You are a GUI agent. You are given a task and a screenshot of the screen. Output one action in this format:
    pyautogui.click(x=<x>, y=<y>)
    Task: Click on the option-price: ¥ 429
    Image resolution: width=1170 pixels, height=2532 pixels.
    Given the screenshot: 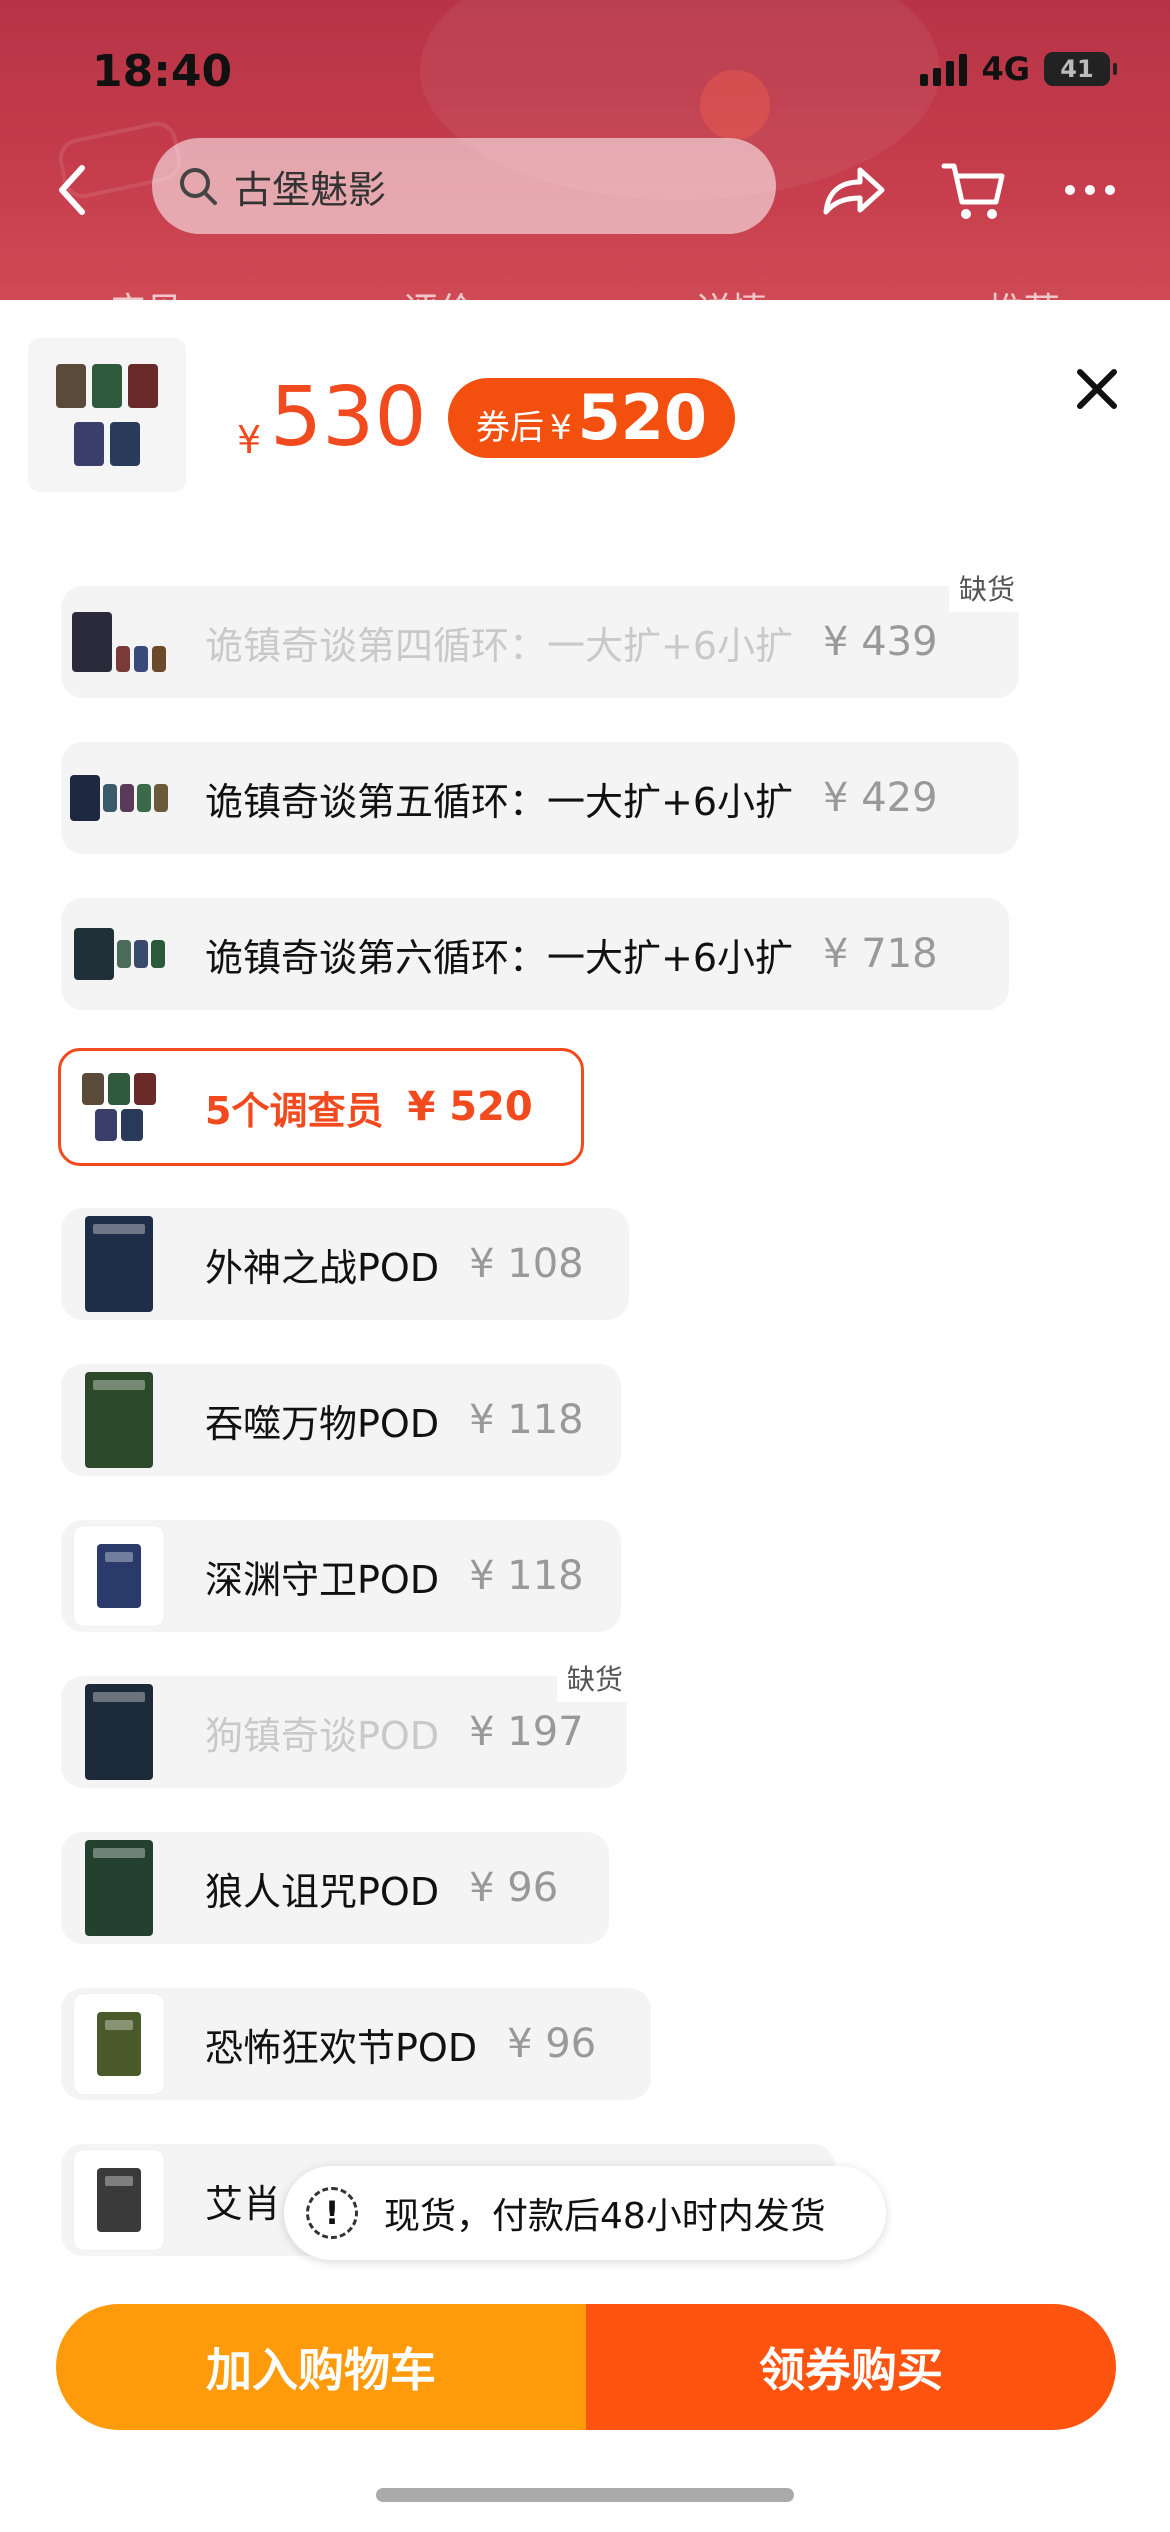 What is the action you would take?
    pyautogui.click(x=880, y=798)
    